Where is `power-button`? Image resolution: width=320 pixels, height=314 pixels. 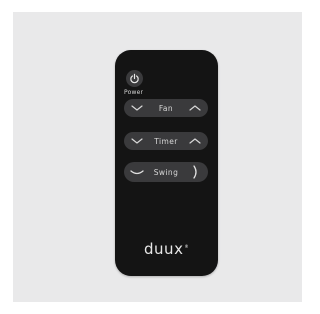 power-button is located at coordinates (134, 78).